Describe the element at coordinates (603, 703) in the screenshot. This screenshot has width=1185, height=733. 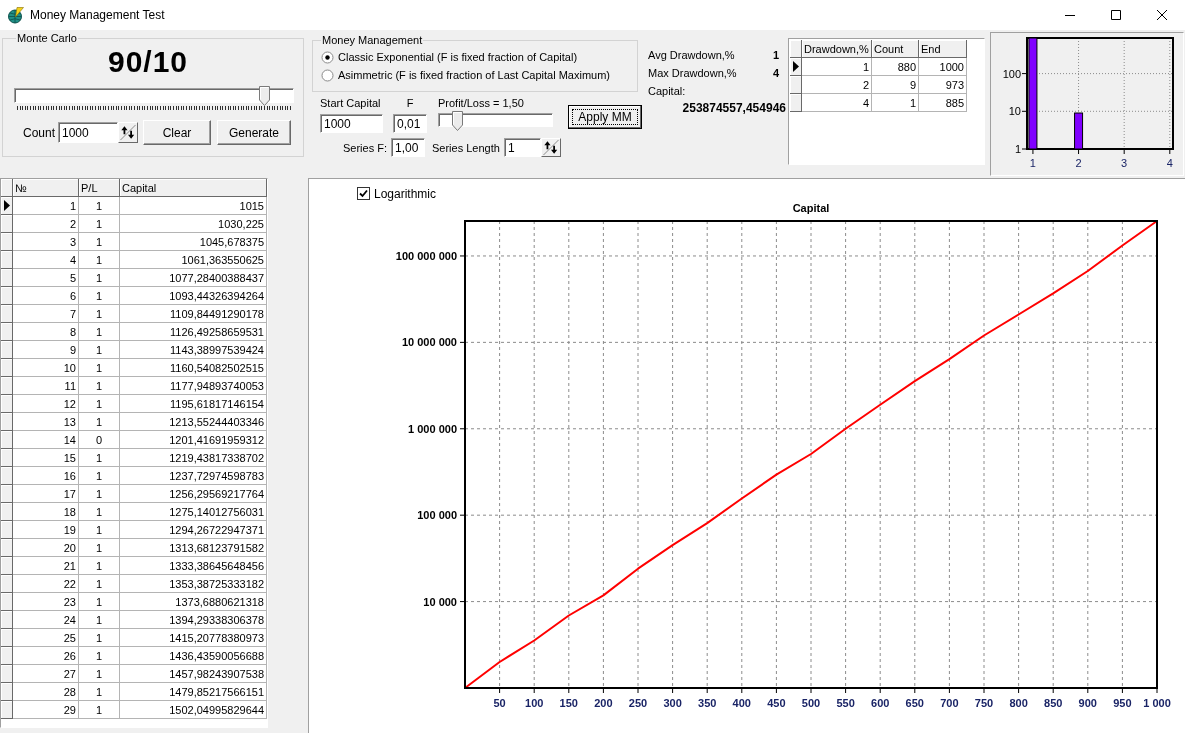
I see `tick-label: 200` at that location.